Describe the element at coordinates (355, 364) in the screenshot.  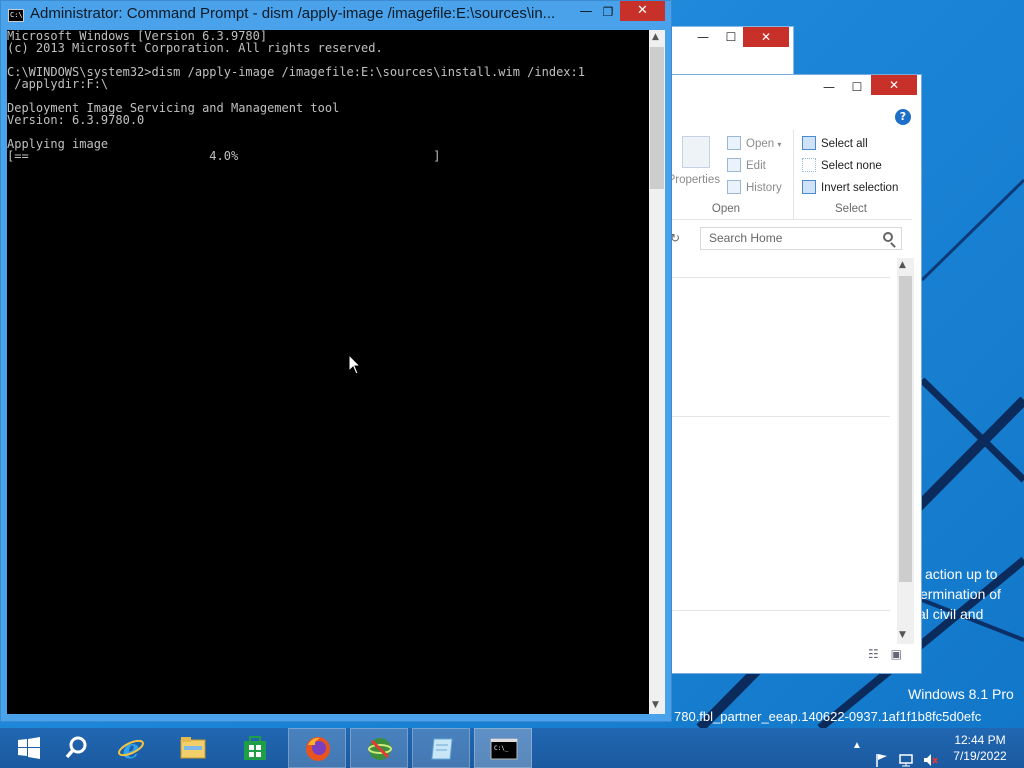
I see `mouse-cursor-icon` at that location.